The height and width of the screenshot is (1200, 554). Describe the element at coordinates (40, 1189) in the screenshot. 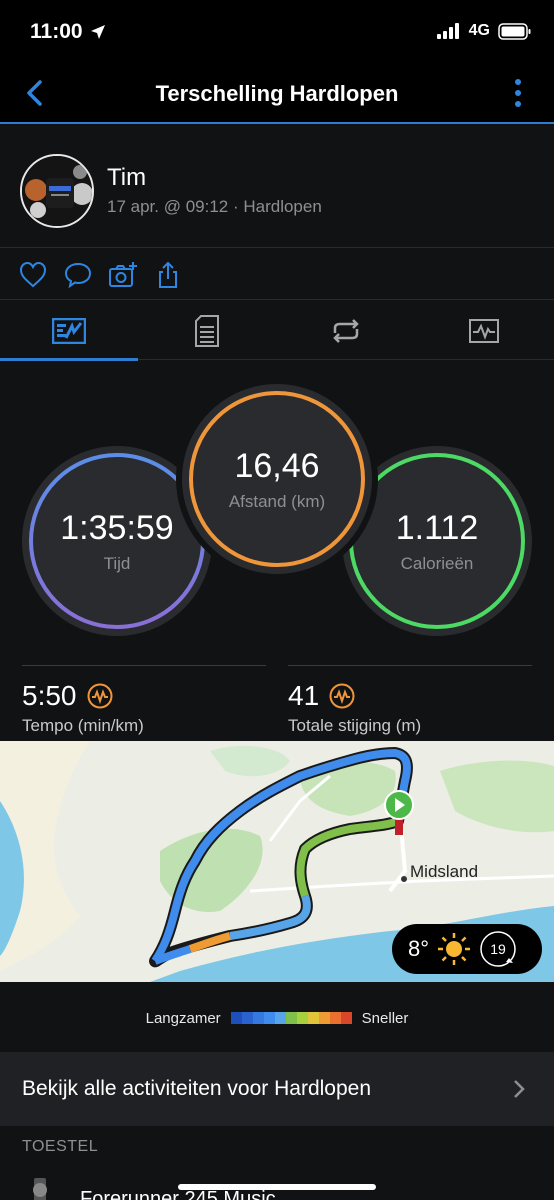

I see `watch-icon` at that location.